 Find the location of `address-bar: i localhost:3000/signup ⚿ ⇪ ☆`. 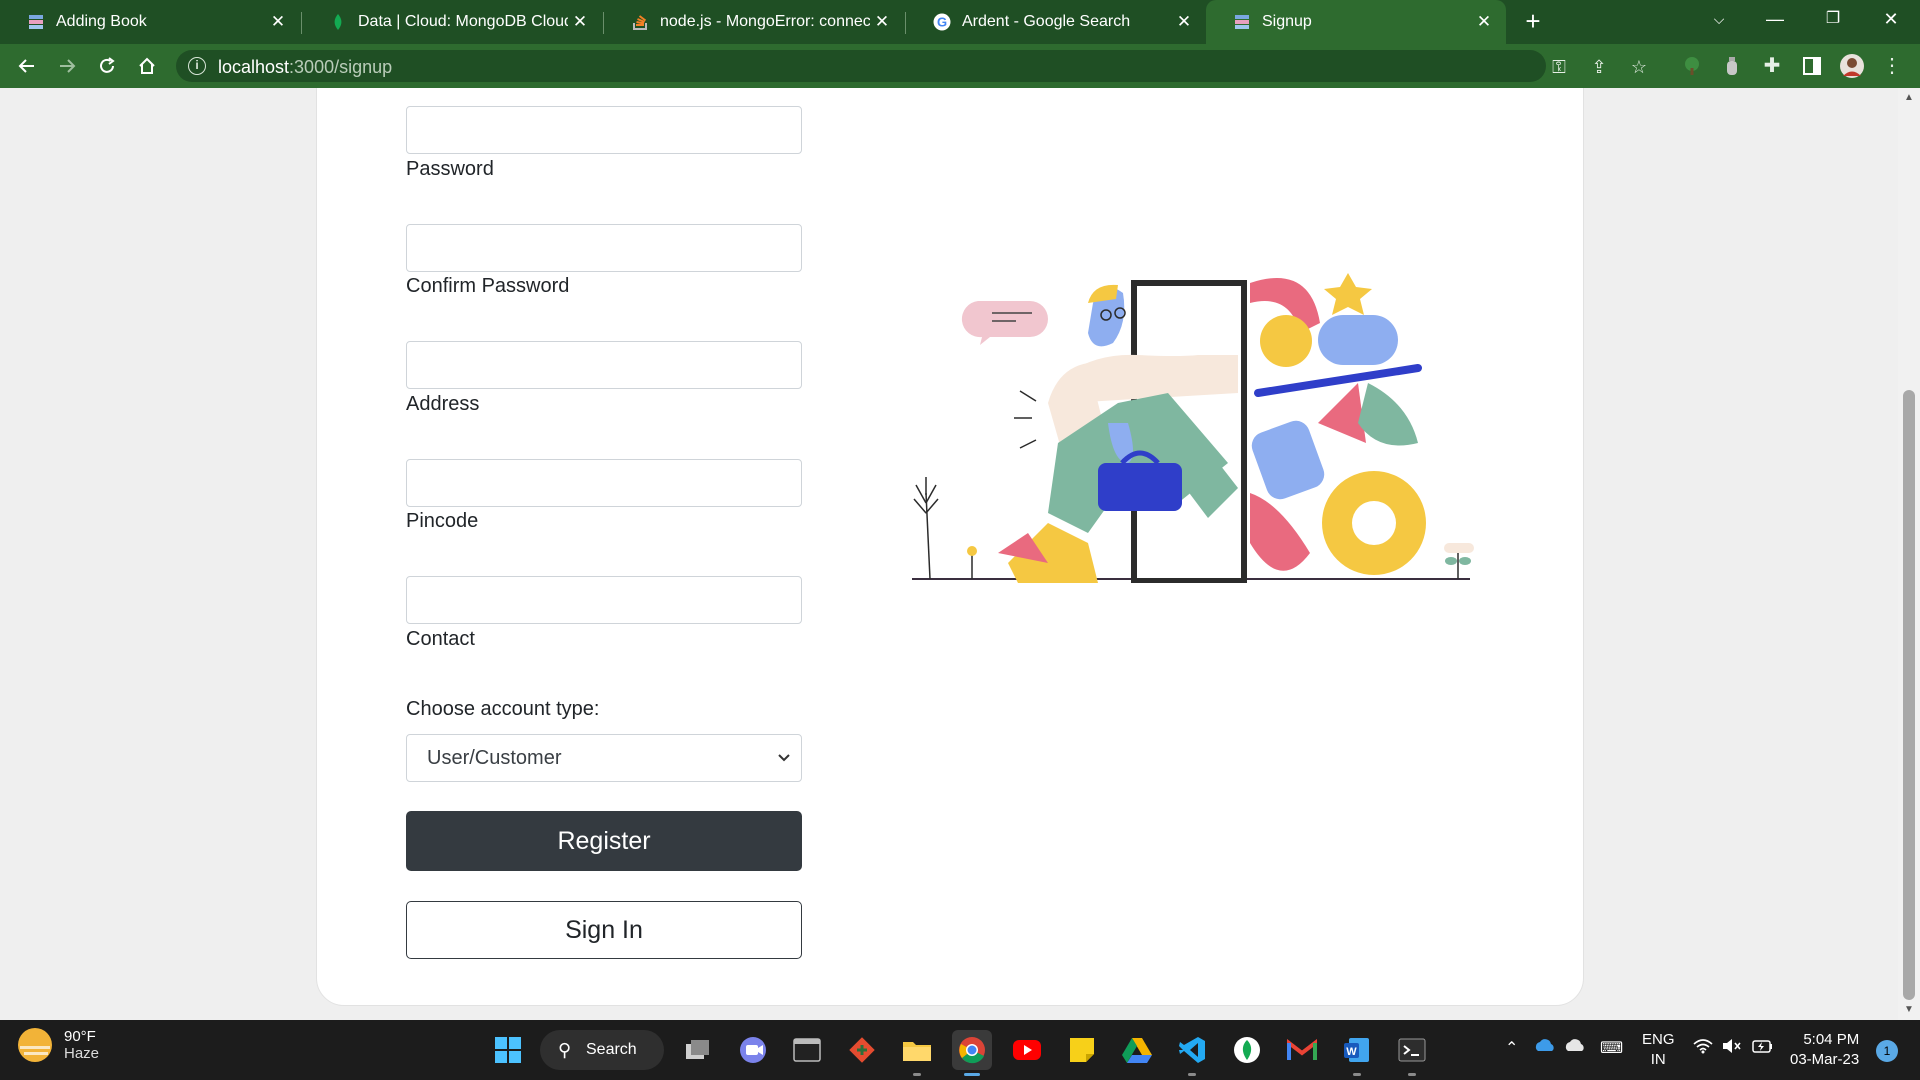

address-bar: i localhost:3000/signup ⚿ ⇪ ☆ is located at coordinates (911, 66).